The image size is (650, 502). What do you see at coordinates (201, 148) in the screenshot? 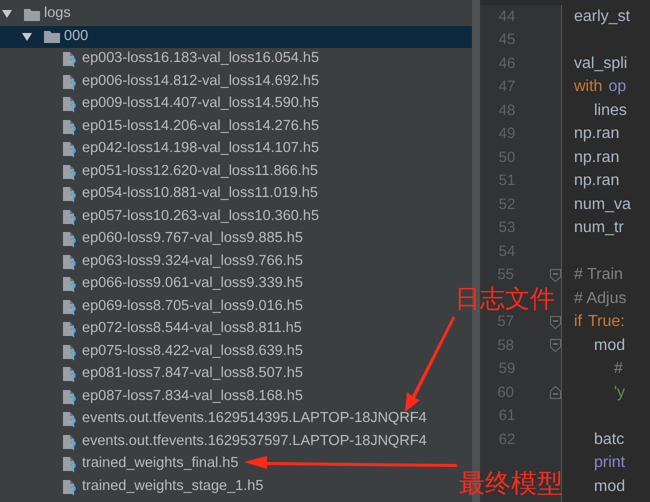
I see `item-label: ep042-loss14.198-val_loss14.107.h5` at bounding box center [201, 148].